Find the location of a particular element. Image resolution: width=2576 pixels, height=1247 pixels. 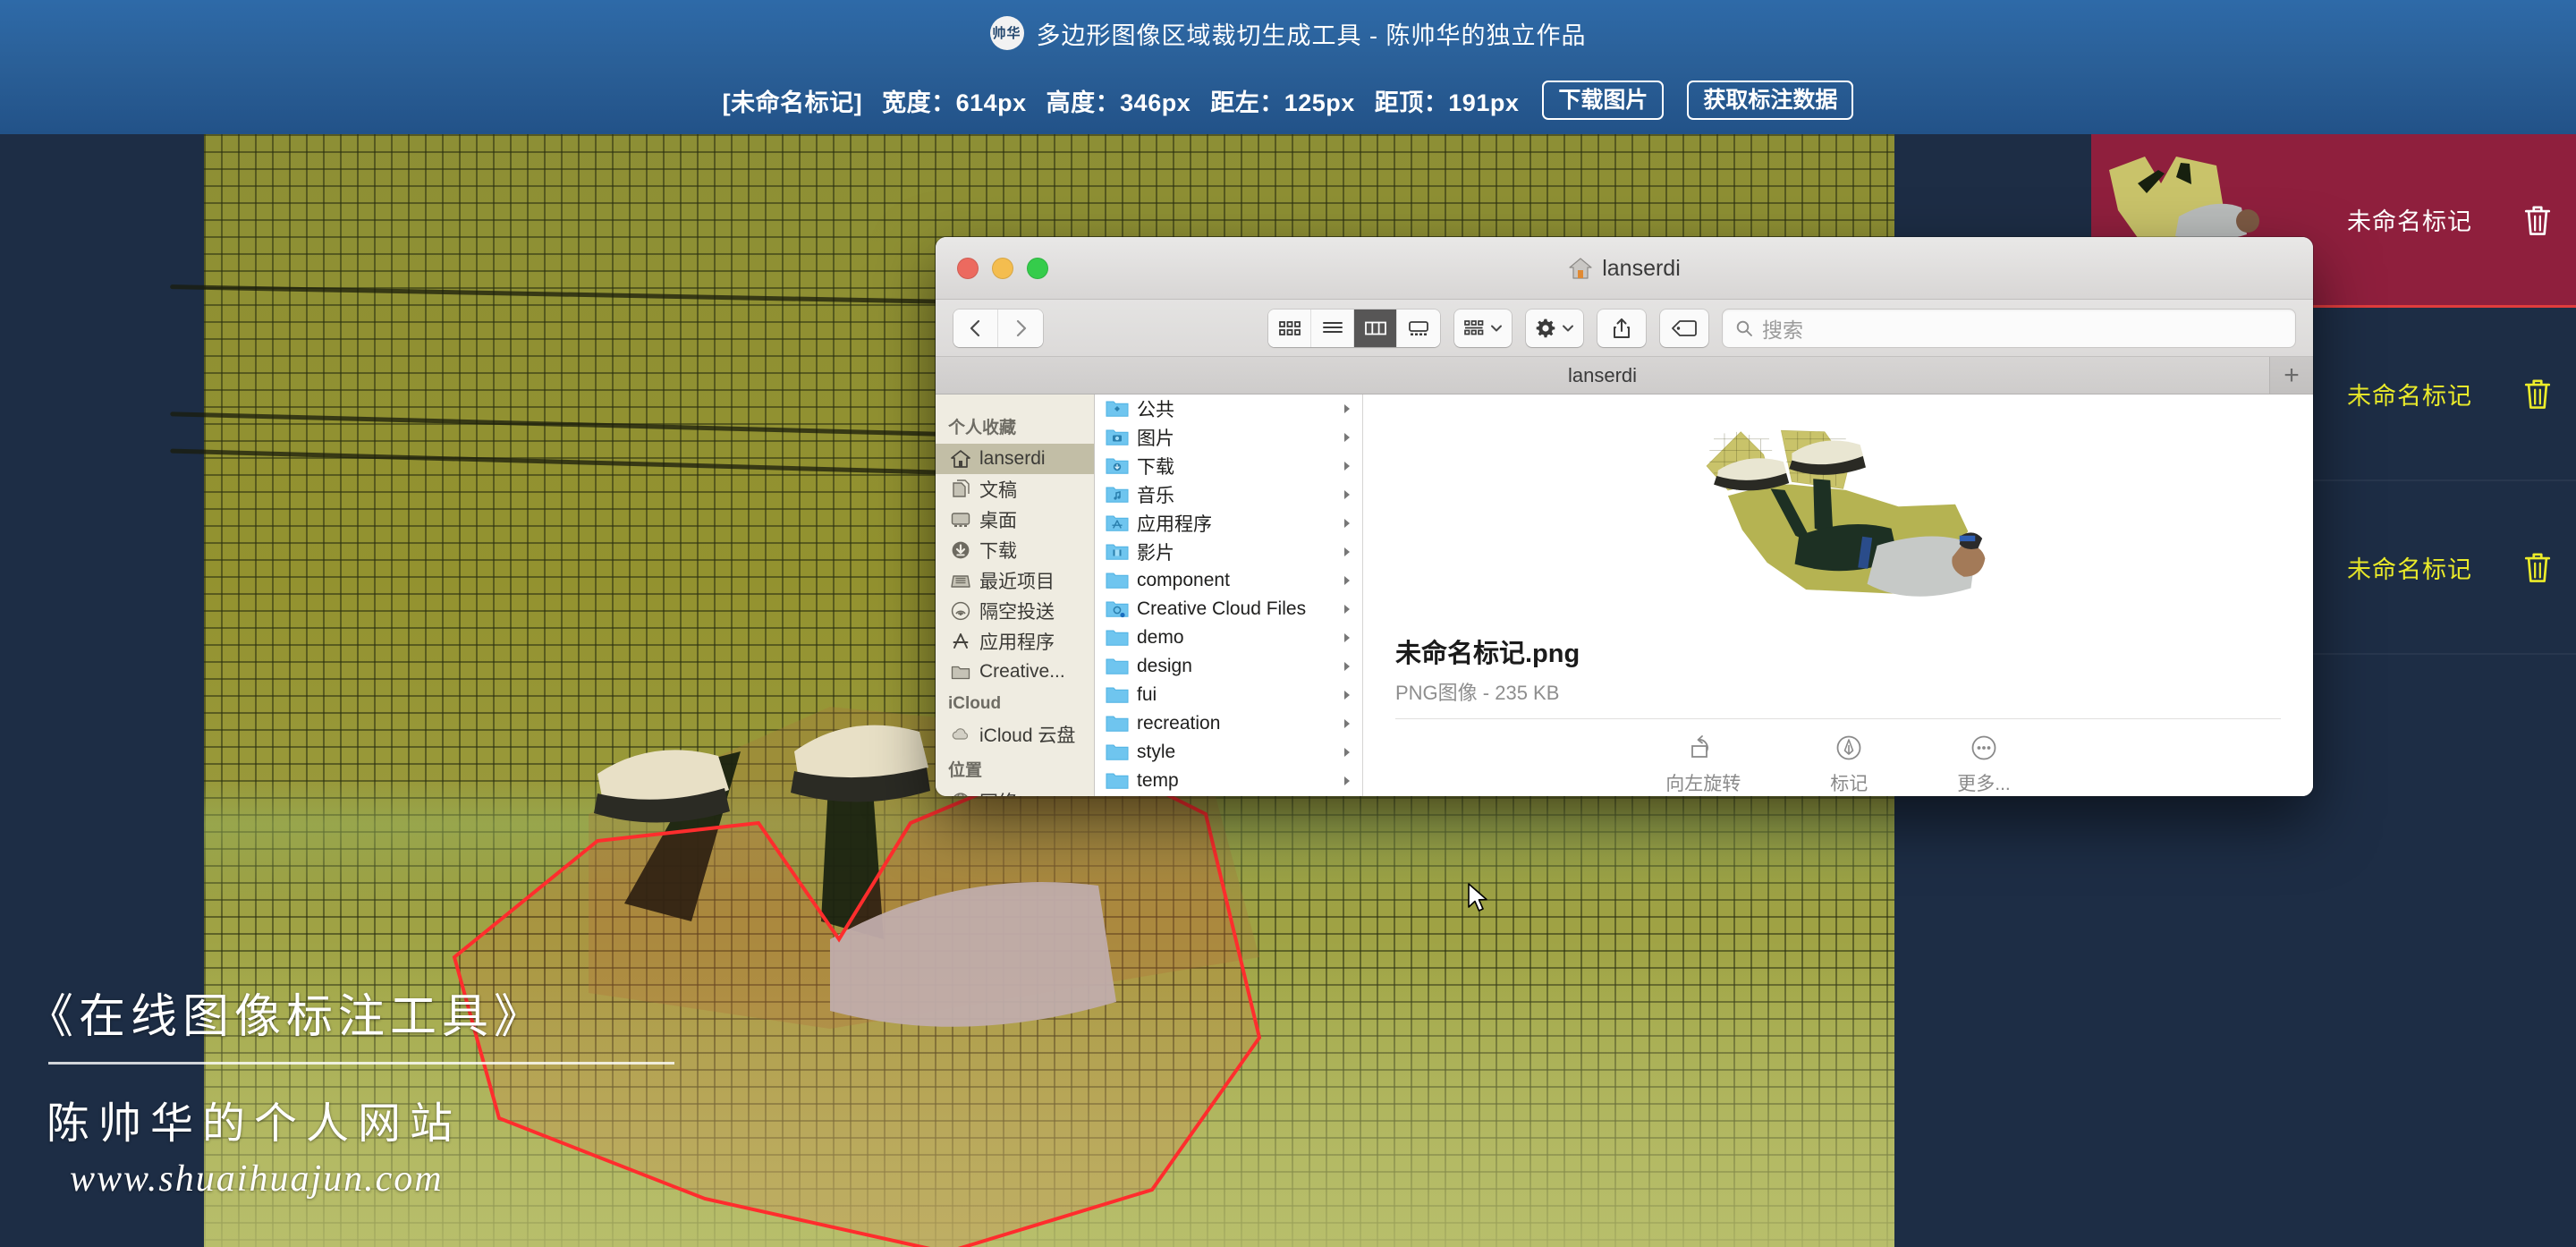

column-view-button is located at coordinates (1375, 328).